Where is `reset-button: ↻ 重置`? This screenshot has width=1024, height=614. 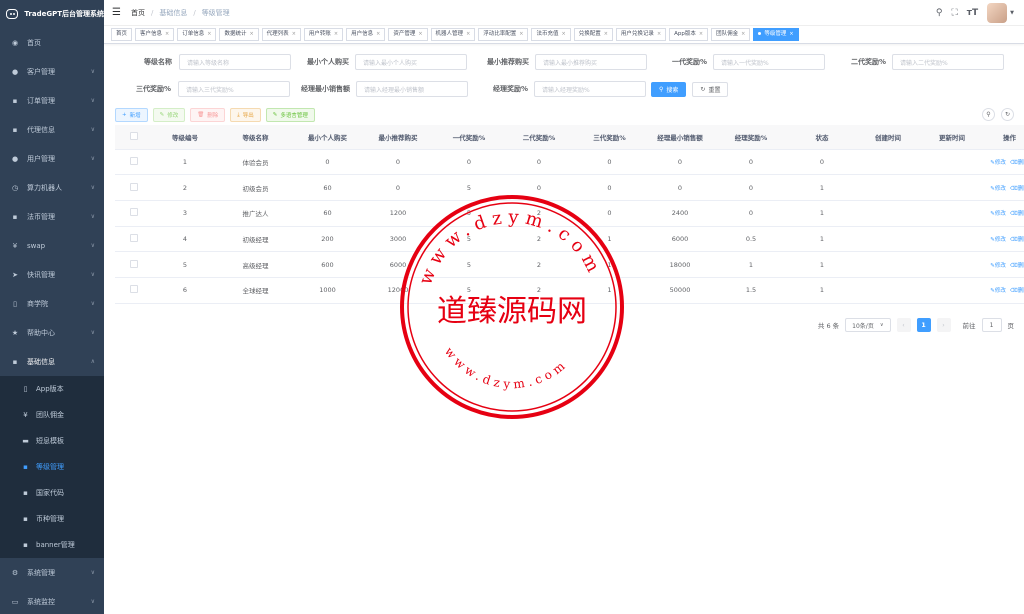
reset-button: ↻ 重置 is located at coordinates (710, 89).